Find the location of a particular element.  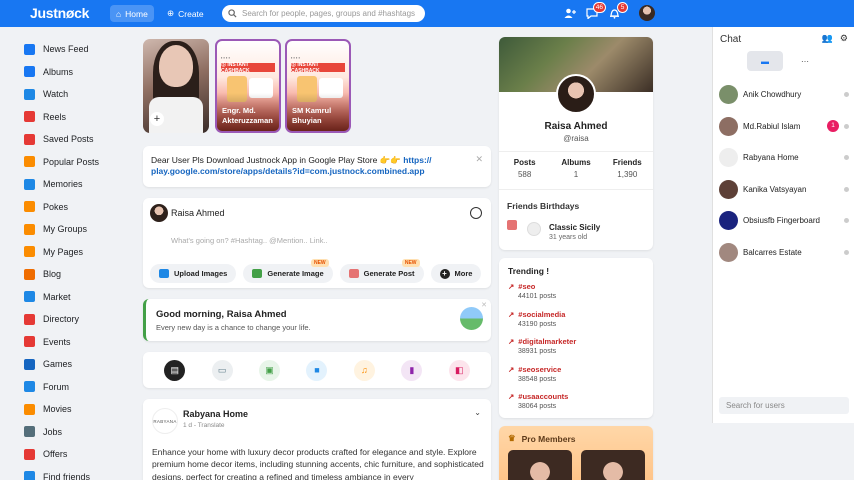

home-button: ⌂ Home is located at coordinates (132, 13).